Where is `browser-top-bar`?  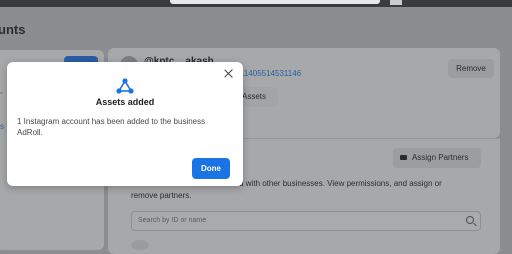
browser-top-bar is located at coordinates (256, 3).